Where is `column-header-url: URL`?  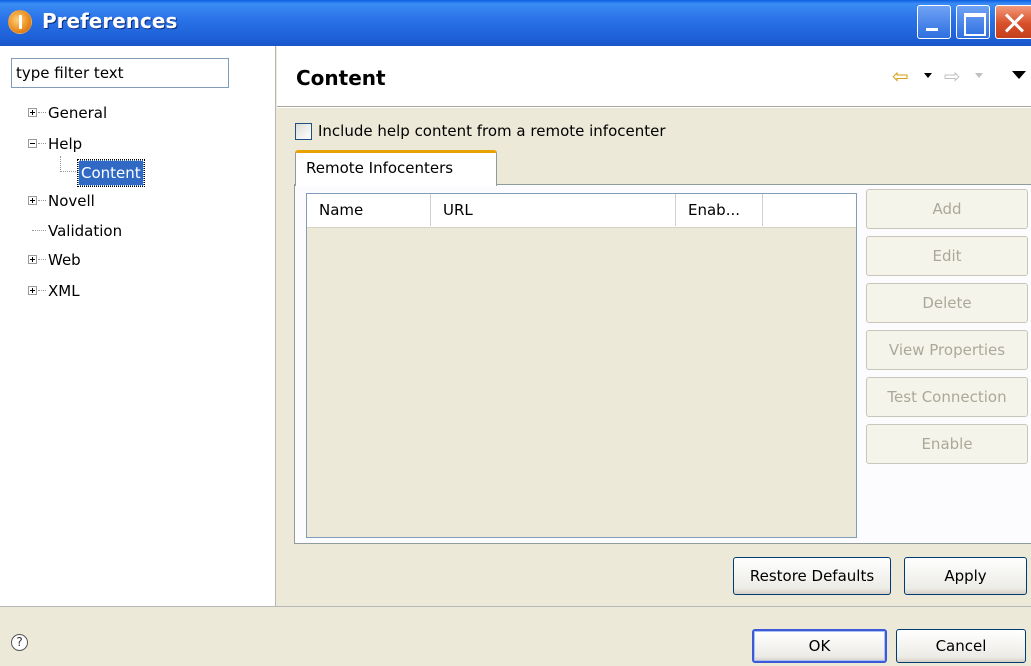
column-header-url: URL is located at coordinates (553, 210).